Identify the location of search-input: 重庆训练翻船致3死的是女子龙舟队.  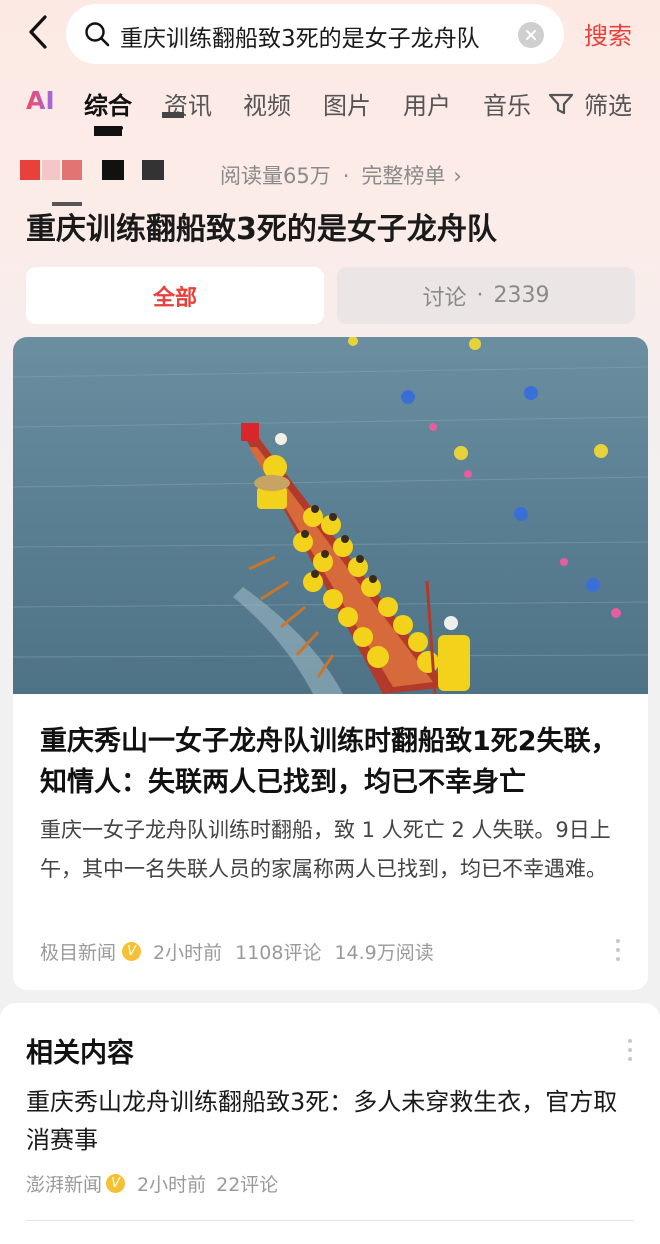
(315, 34).